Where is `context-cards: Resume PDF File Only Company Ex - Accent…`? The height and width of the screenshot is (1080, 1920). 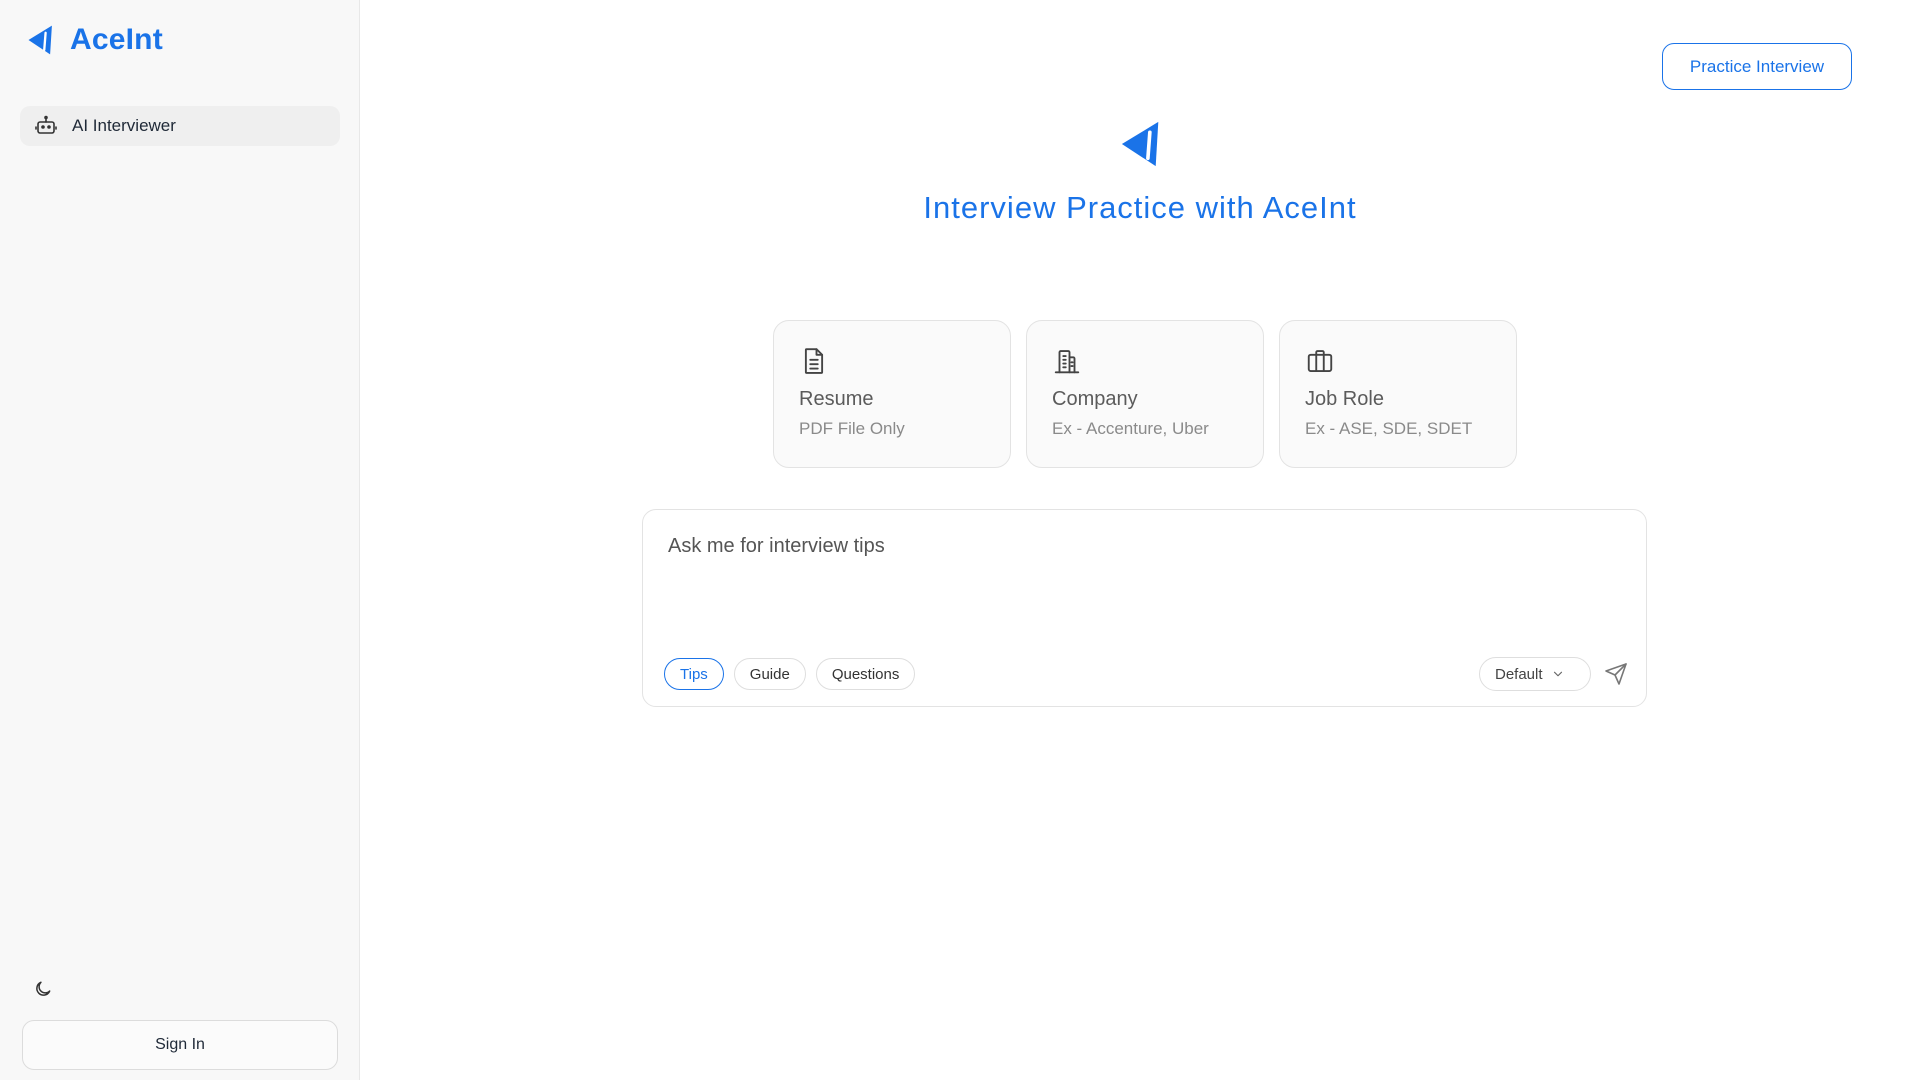
context-cards: Resume PDF File Only Company Ex - Accent… is located at coordinates (1145, 394).